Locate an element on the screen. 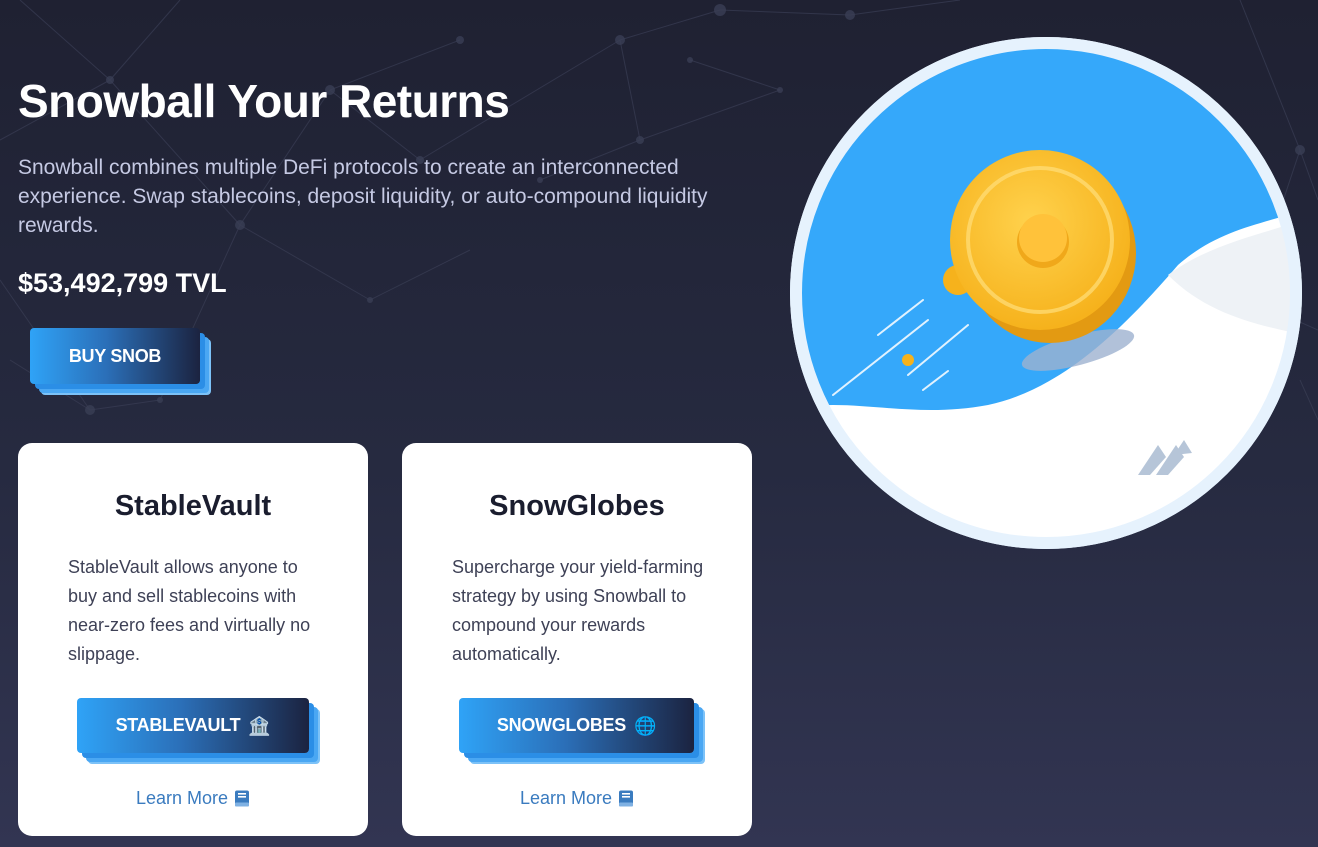 The width and height of the screenshot is (1318, 847). card-title: SnowGlobes is located at coordinates (577, 506).